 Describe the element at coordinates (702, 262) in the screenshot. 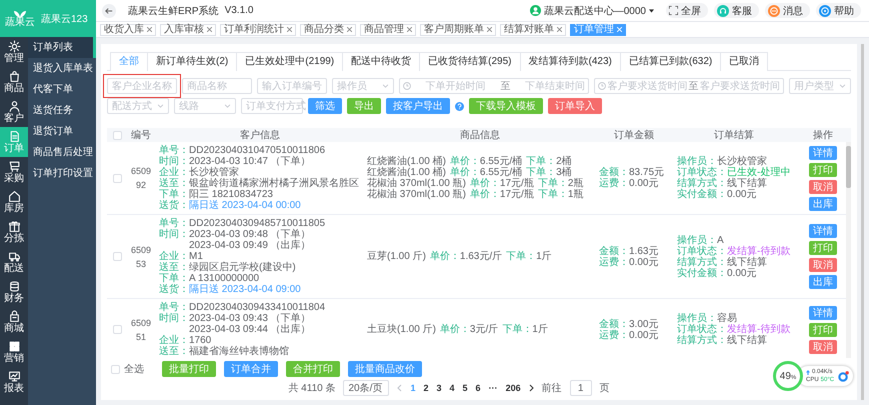

I see `field-label: 结算方式：` at that location.